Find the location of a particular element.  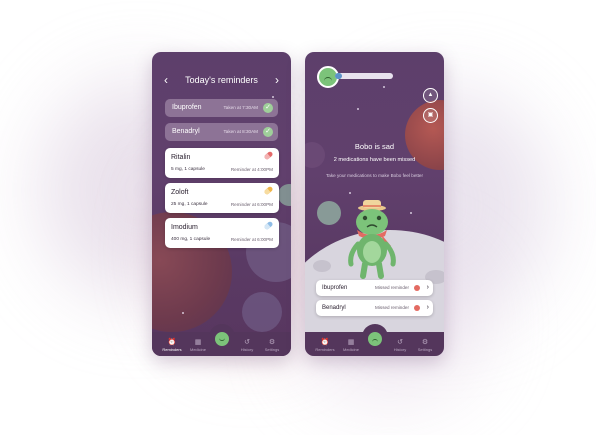

taken-item: Ibuprofen Taken at 7:30AM ✓ is located at coordinates (221, 108).